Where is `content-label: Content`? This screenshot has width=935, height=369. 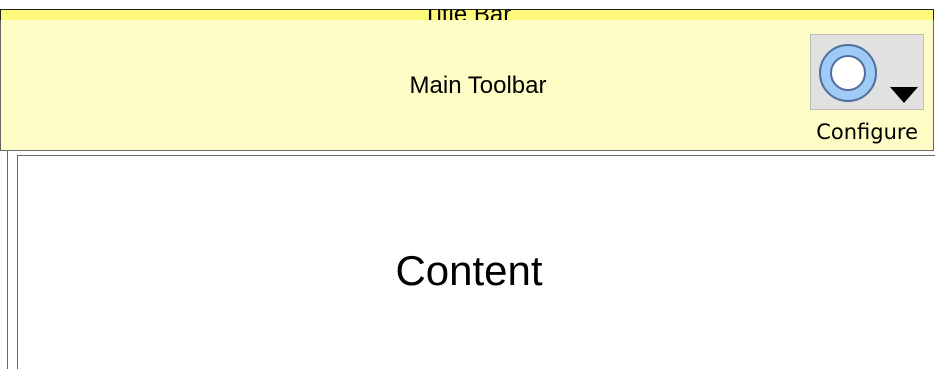 content-label: Content is located at coordinates (469, 270).